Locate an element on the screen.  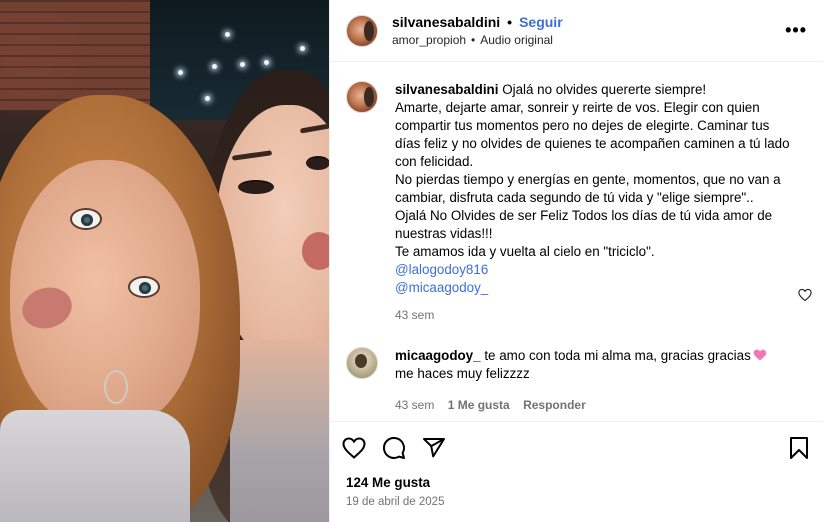
audio-username: amor_propioh is located at coordinates (429, 40).